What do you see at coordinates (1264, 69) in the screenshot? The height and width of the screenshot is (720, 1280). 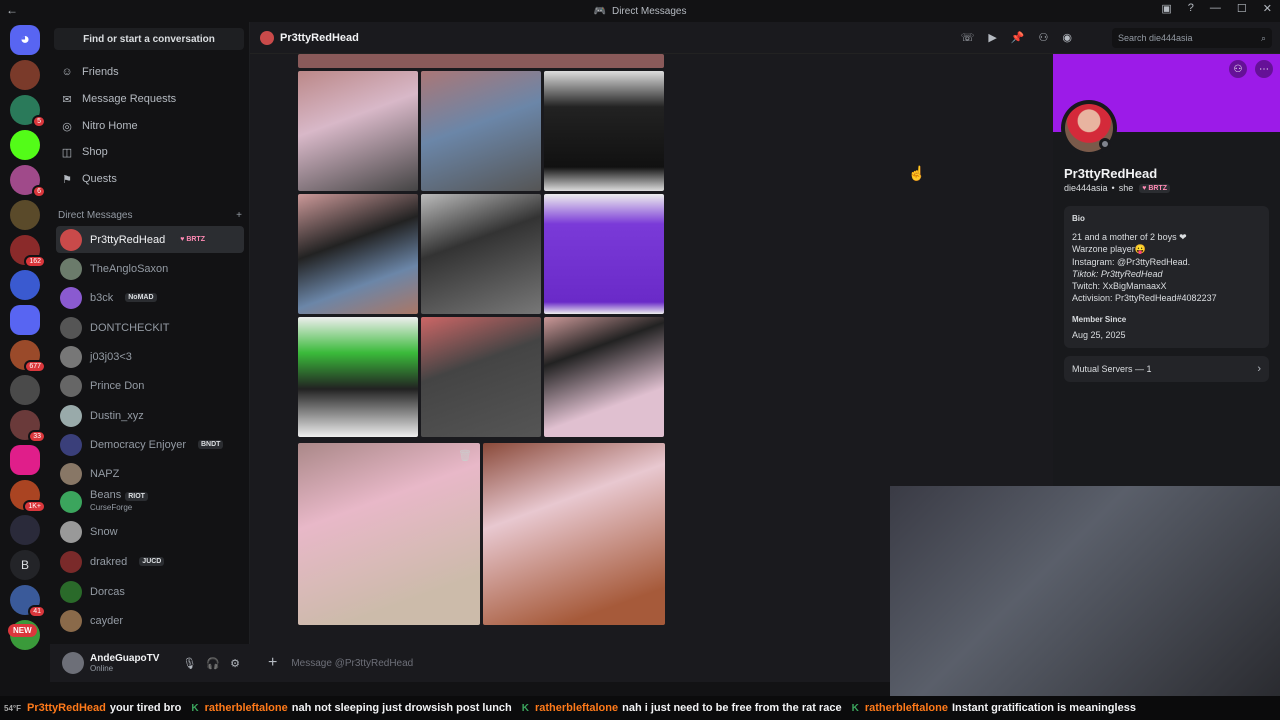 I see `more-icon: ⋯` at bounding box center [1264, 69].